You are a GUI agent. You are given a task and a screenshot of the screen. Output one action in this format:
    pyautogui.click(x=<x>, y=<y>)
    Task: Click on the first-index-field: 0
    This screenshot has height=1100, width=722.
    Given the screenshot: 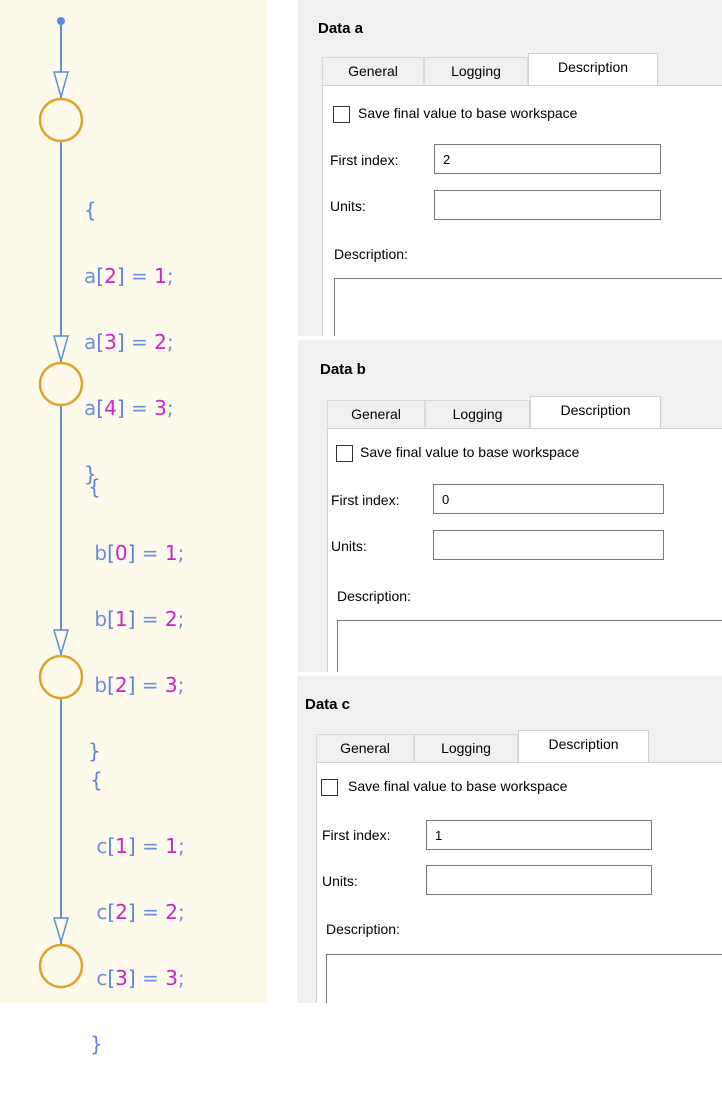 What is the action you would take?
    pyautogui.click(x=548, y=499)
    